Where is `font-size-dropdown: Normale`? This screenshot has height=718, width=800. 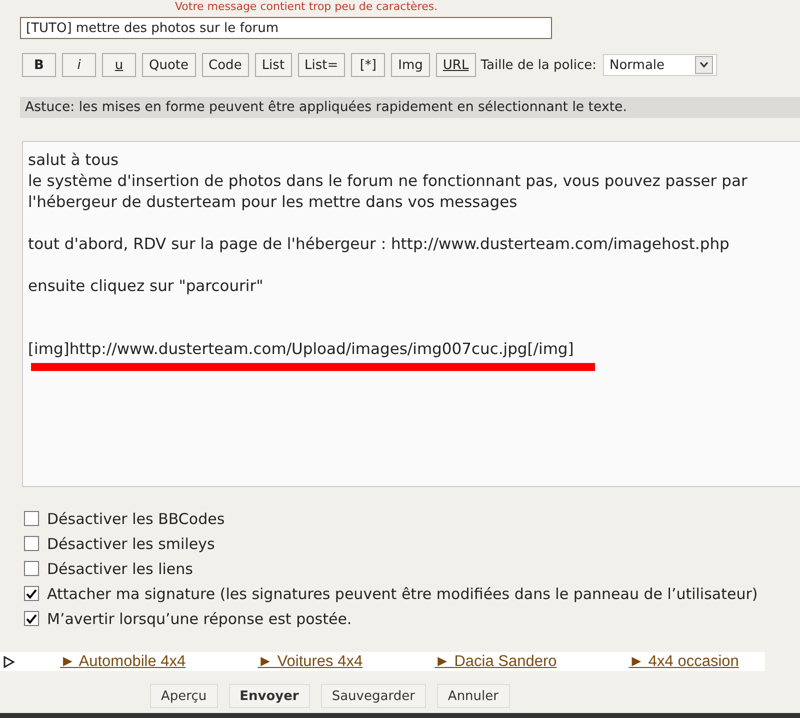
font-size-dropdown: Normale is located at coordinates (659, 65).